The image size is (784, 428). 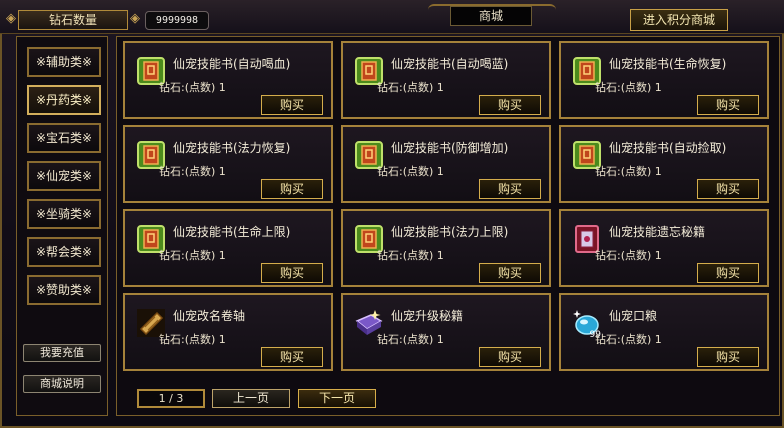 I want to click on page-title: 商城, so click(x=491, y=16).